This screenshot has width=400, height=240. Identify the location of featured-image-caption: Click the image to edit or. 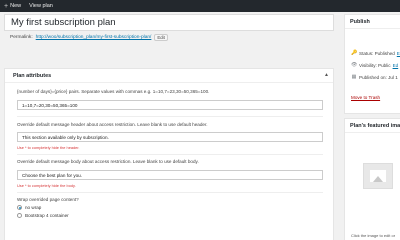
(373, 235).